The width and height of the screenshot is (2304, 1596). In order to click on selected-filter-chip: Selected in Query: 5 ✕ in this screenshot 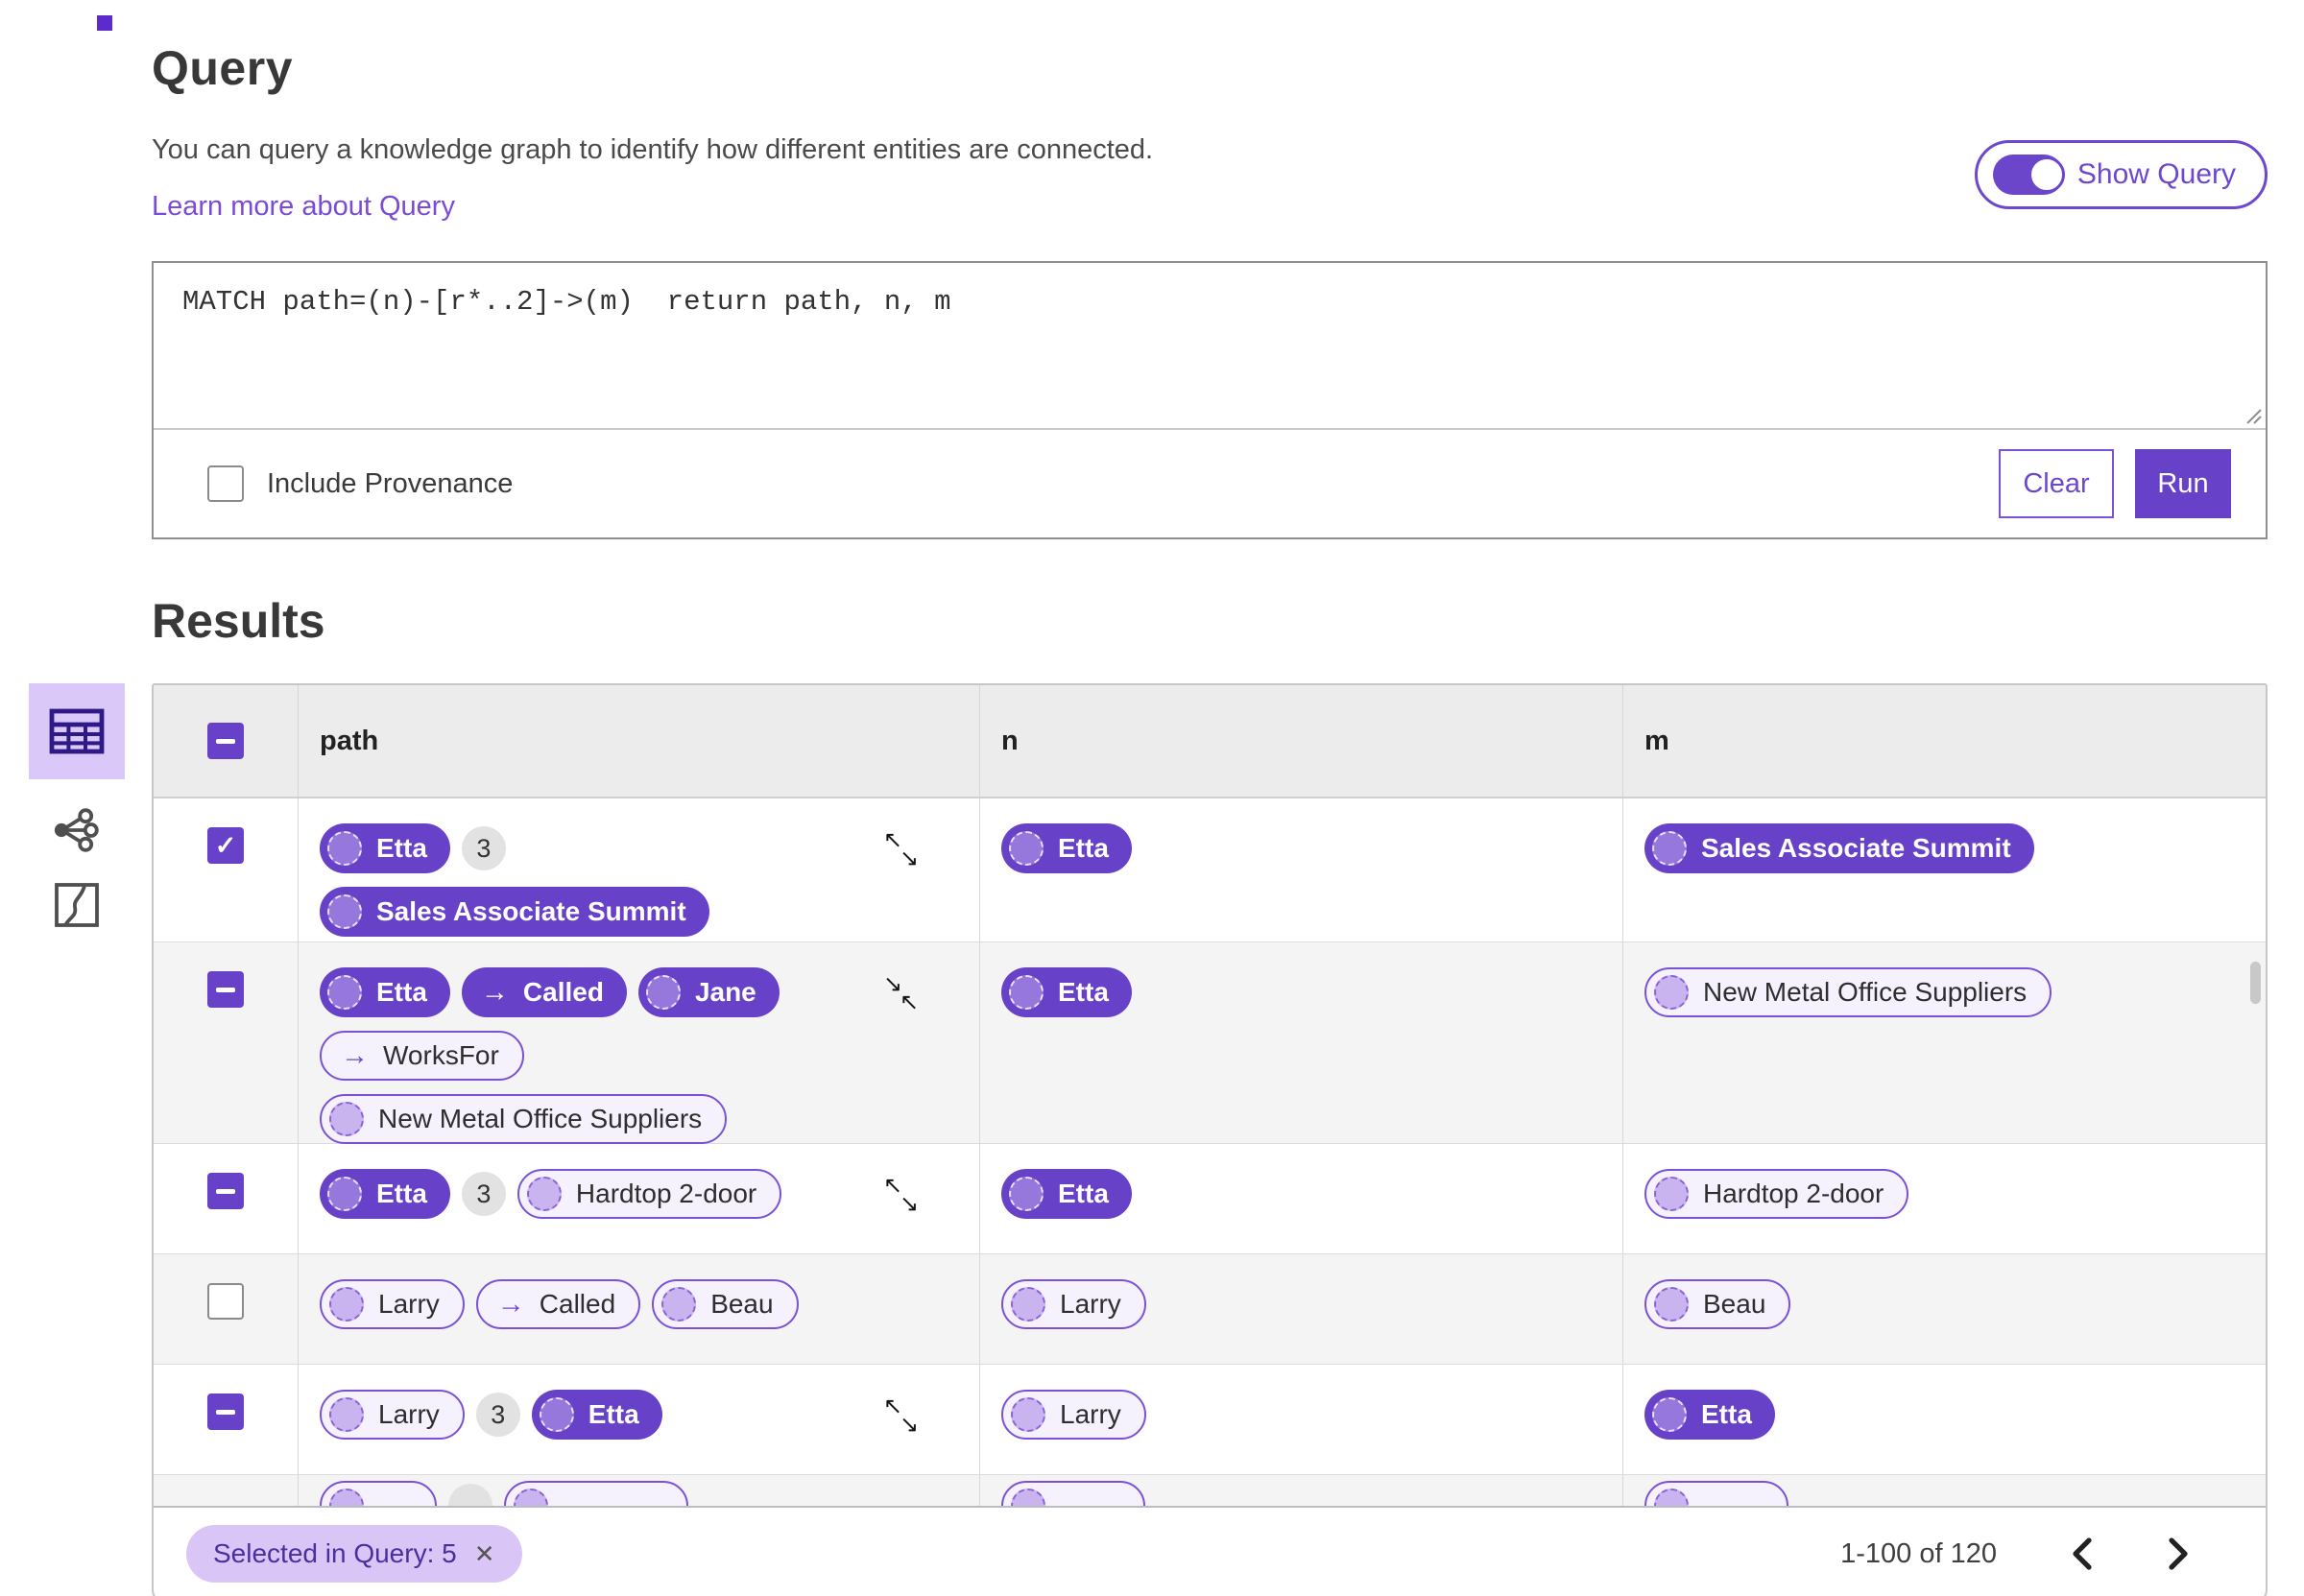, I will do `click(354, 1554)`.